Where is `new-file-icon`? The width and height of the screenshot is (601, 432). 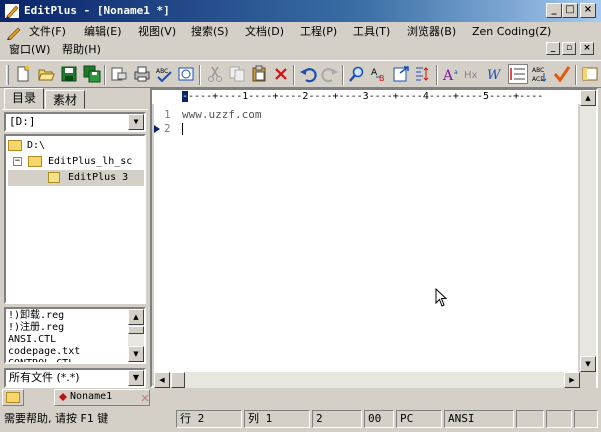
new-file-icon is located at coordinates (23, 74).